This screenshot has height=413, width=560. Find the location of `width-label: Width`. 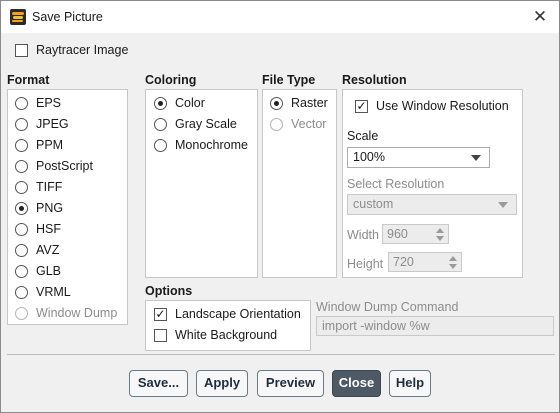

width-label: Width is located at coordinates (363, 235).